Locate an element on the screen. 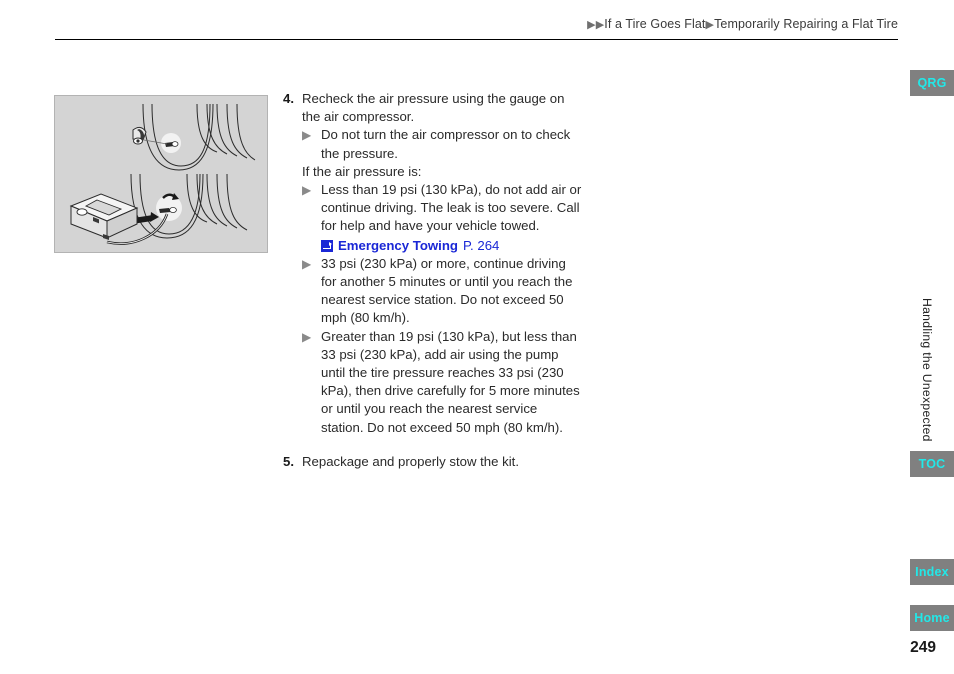  illustration-graphic is located at coordinates (161, 174).